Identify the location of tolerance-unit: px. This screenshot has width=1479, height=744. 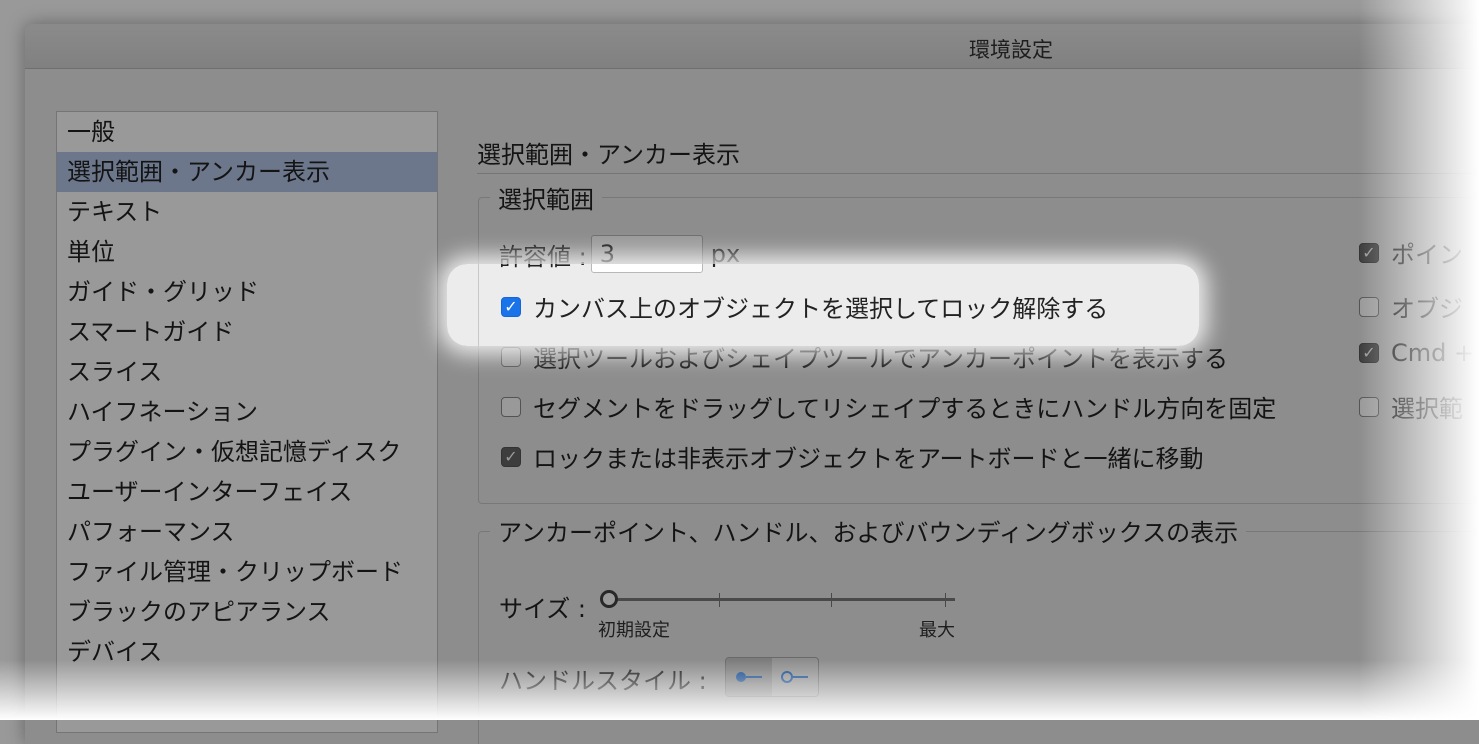
(725, 254).